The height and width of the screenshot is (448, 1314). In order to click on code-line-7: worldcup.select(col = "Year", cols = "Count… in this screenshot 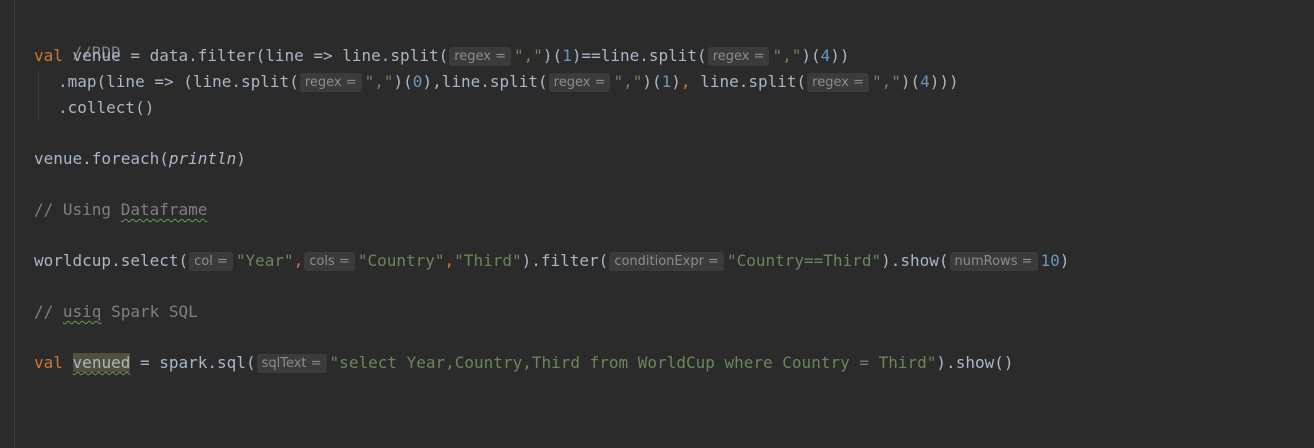, I will do `click(551, 261)`.